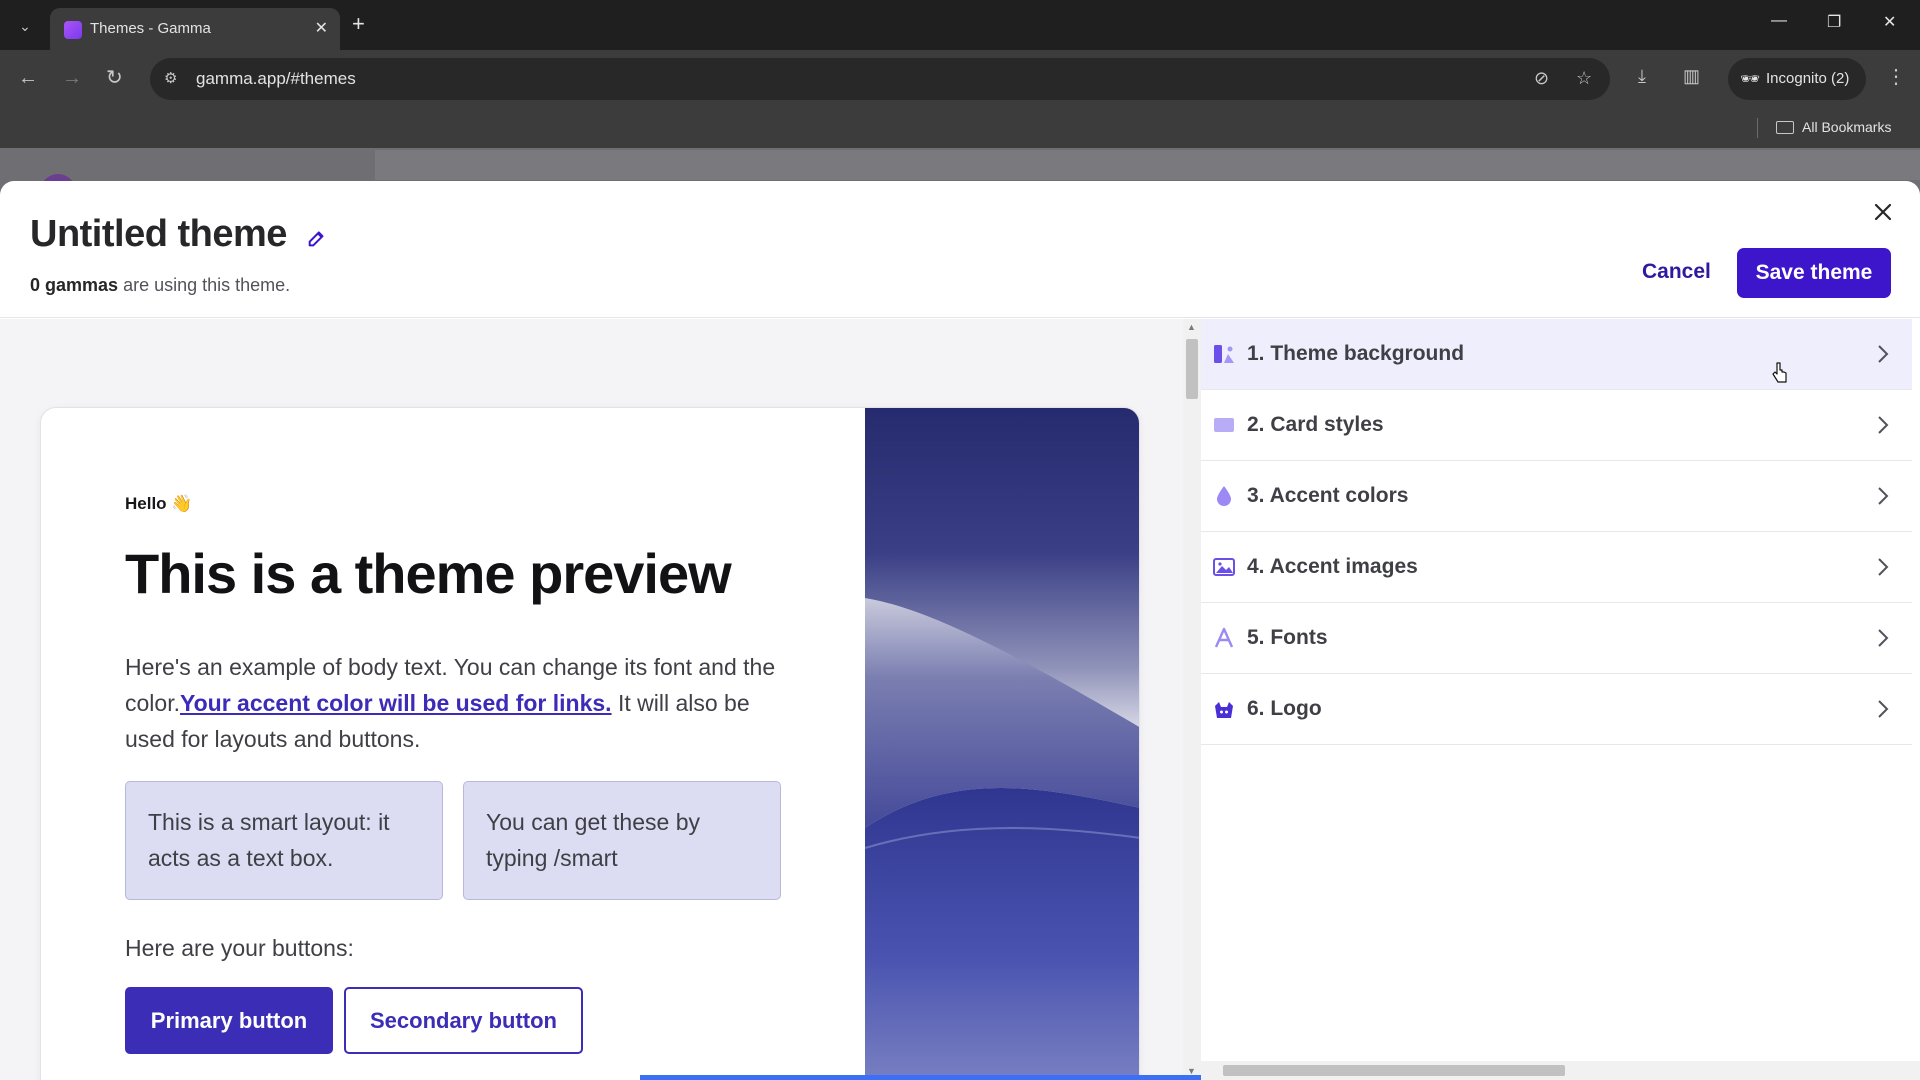 The width and height of the screenshot is (1920, 1080). What do you see at coordinates (114, 78) in the screenshot?
I see `reload-icon: ↻` at bounding box center [114, 78].